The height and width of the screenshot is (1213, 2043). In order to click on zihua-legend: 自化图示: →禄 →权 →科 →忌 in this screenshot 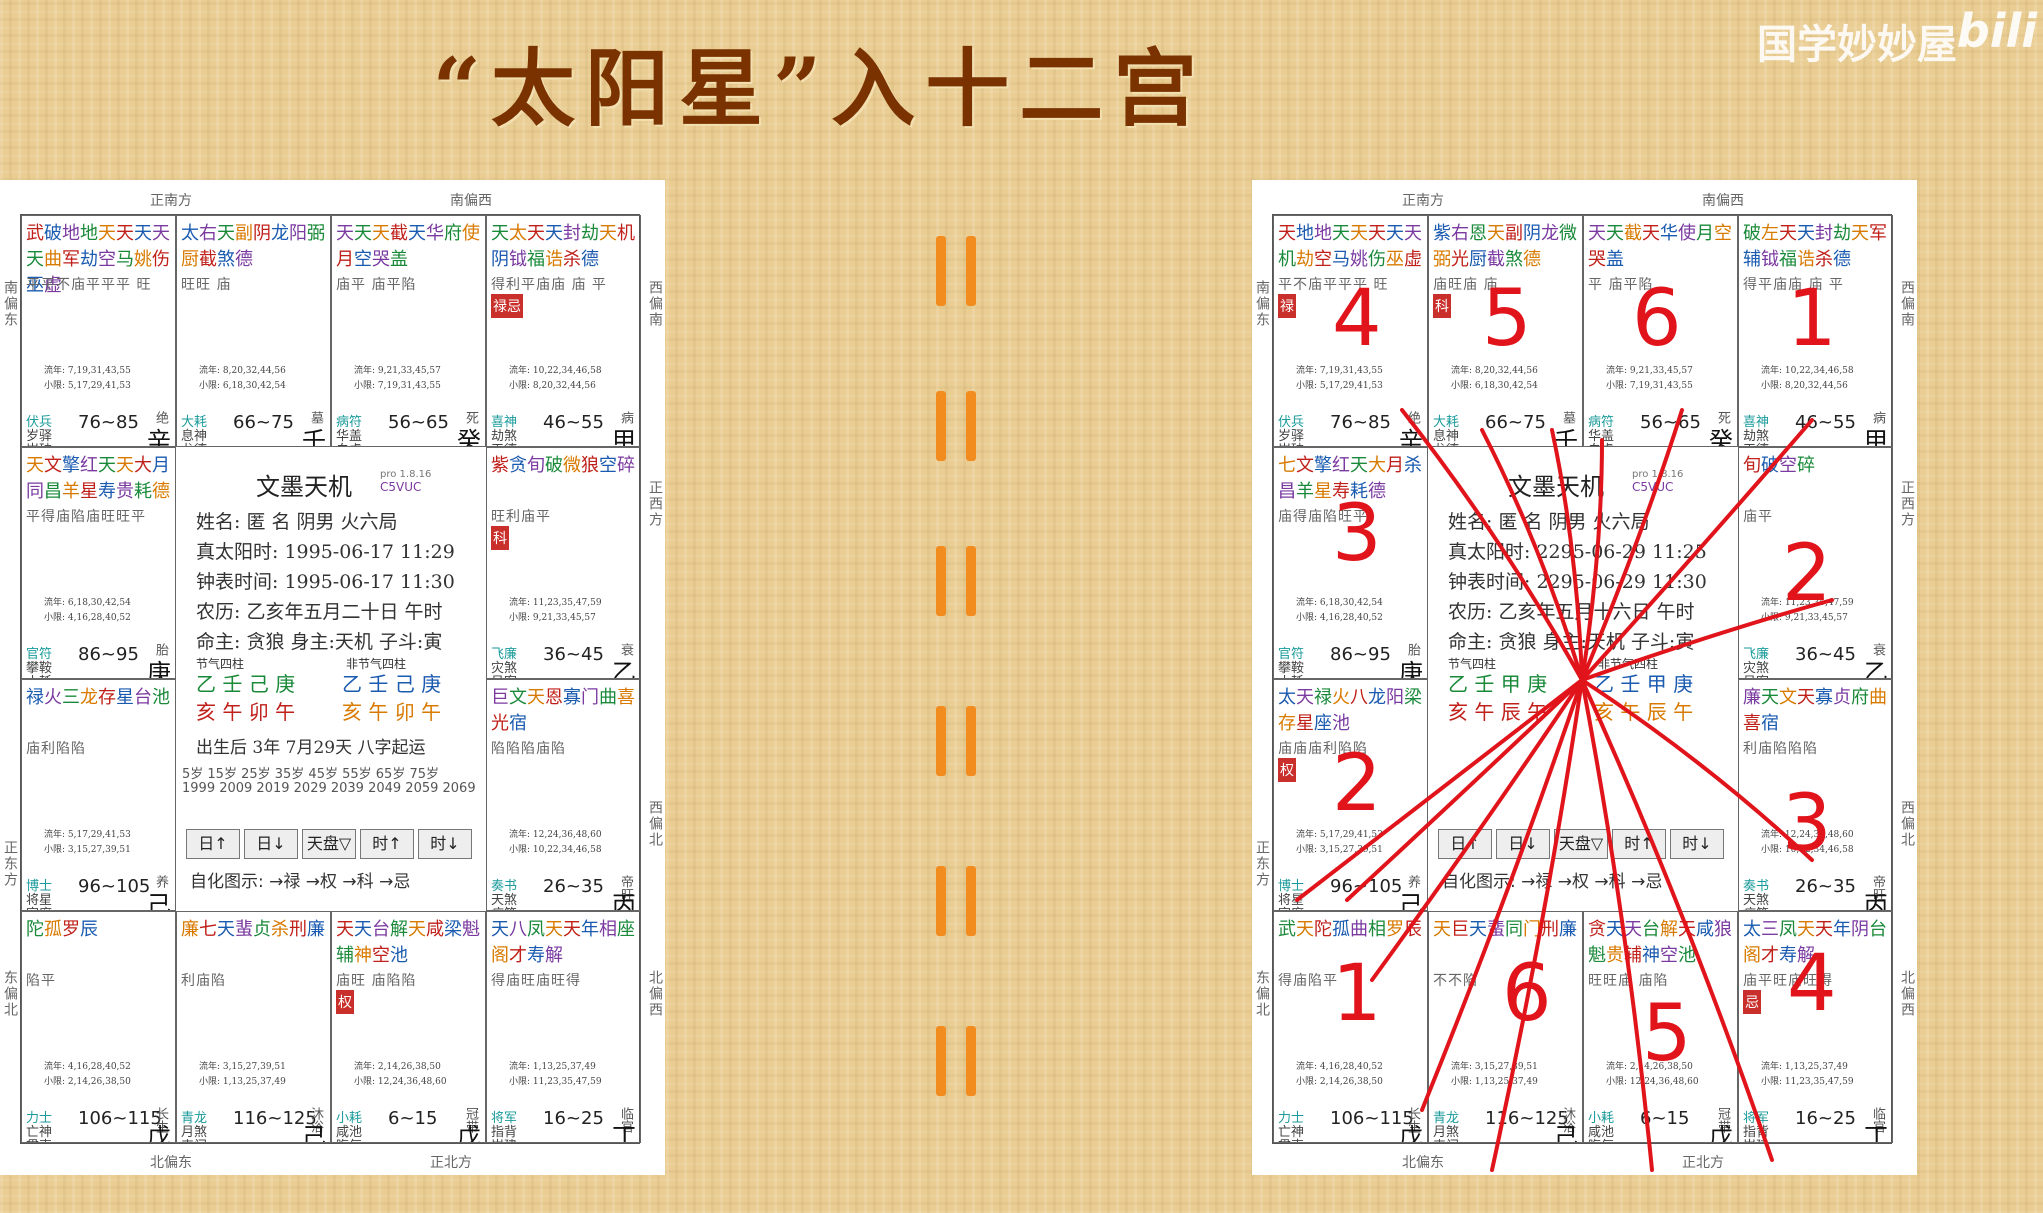, I will do `click(300, 882)`.